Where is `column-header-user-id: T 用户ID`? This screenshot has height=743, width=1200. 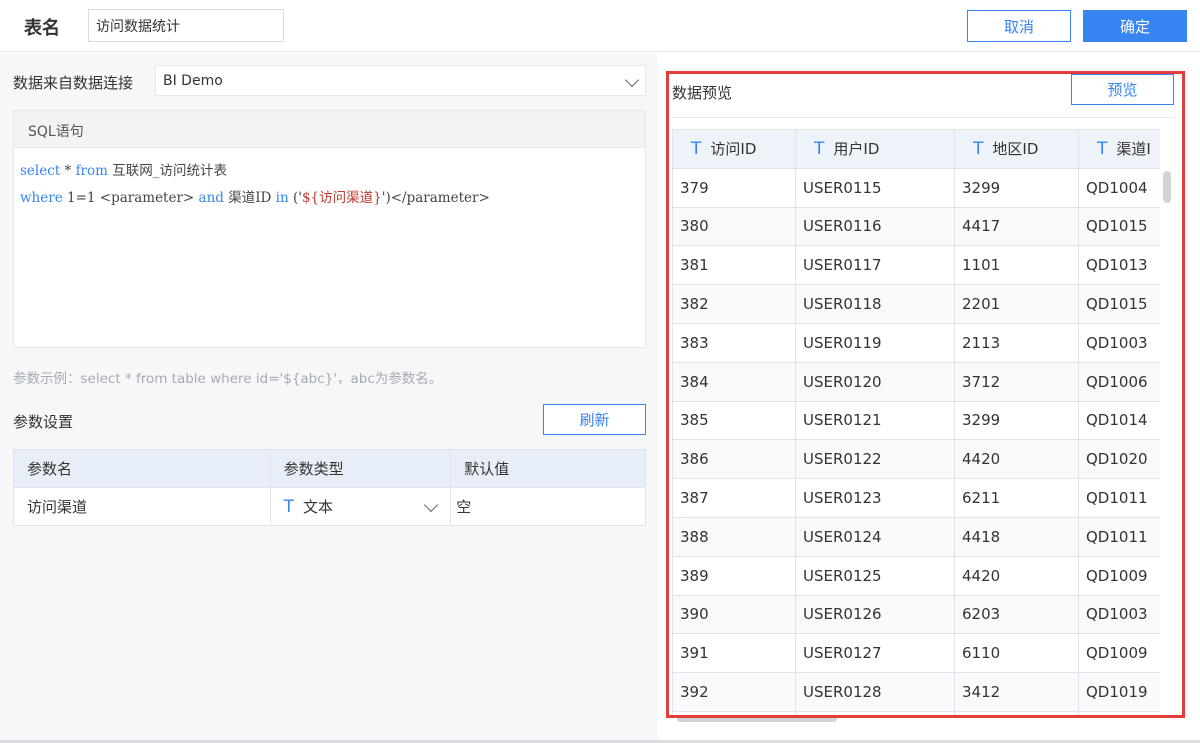
column-header-user-id: T 用户ID is located at coordinates (875, 149).